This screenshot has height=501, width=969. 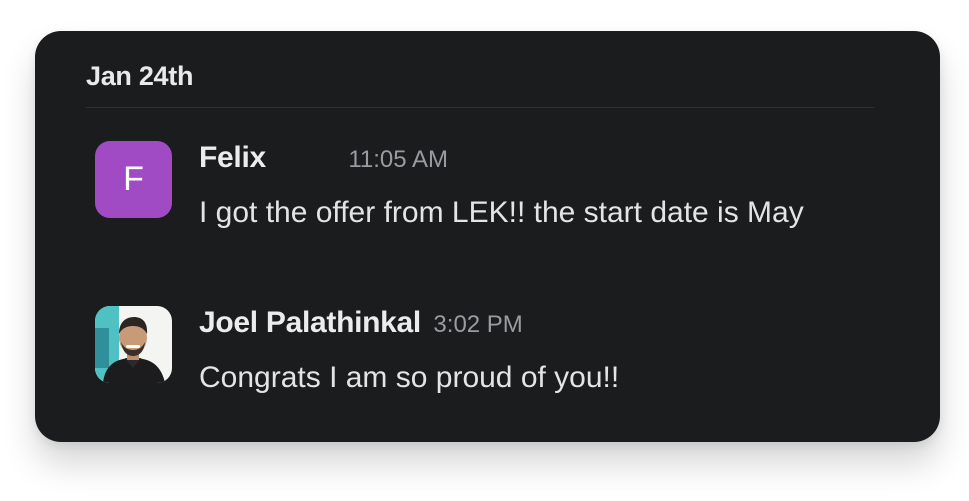 I want to click on avatar-initial: F, so click(x=133, y=179).